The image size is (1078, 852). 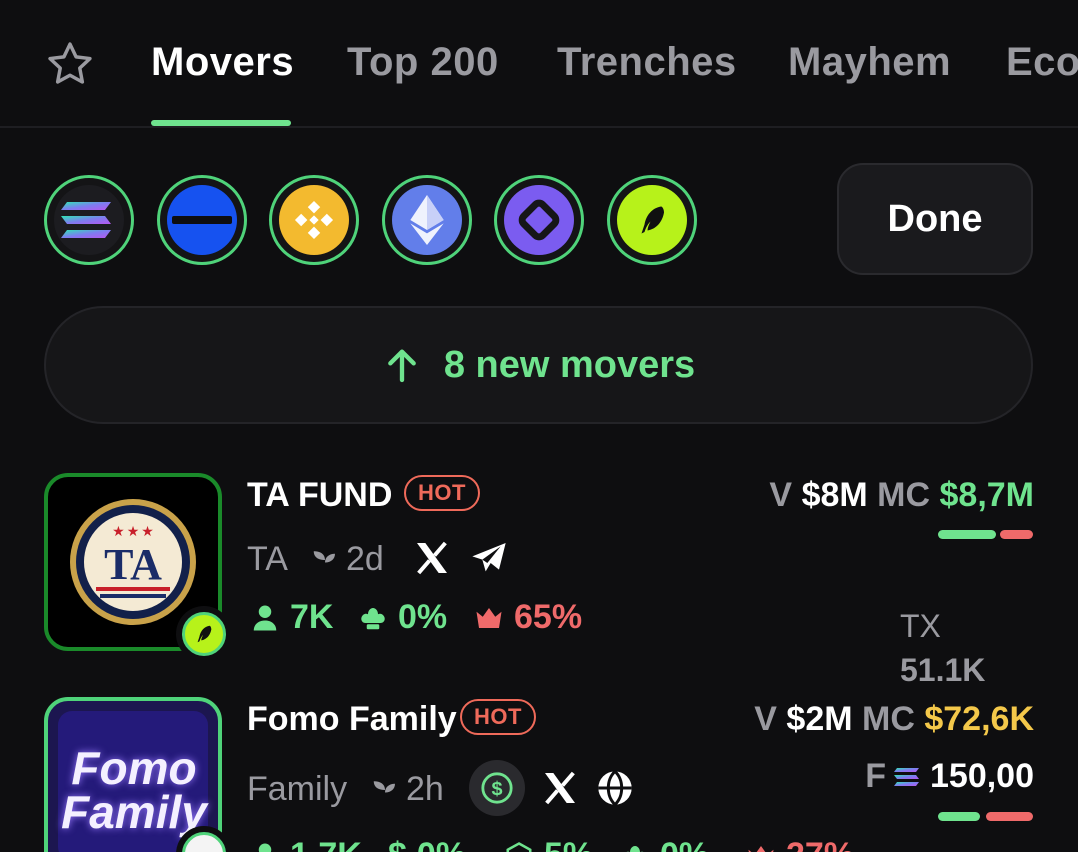 I want to click on telegram-icon, so click(x=489, y=558).